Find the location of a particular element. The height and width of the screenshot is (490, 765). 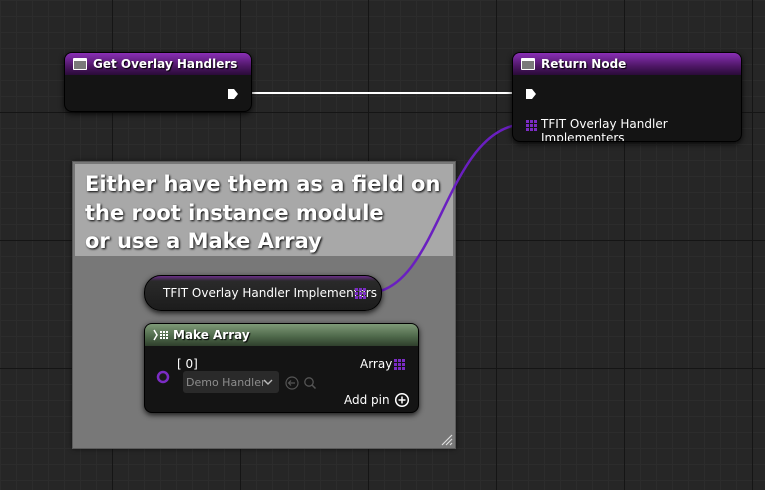

node-header: Get Overlay Handlers is located at coordinates (158, 64).